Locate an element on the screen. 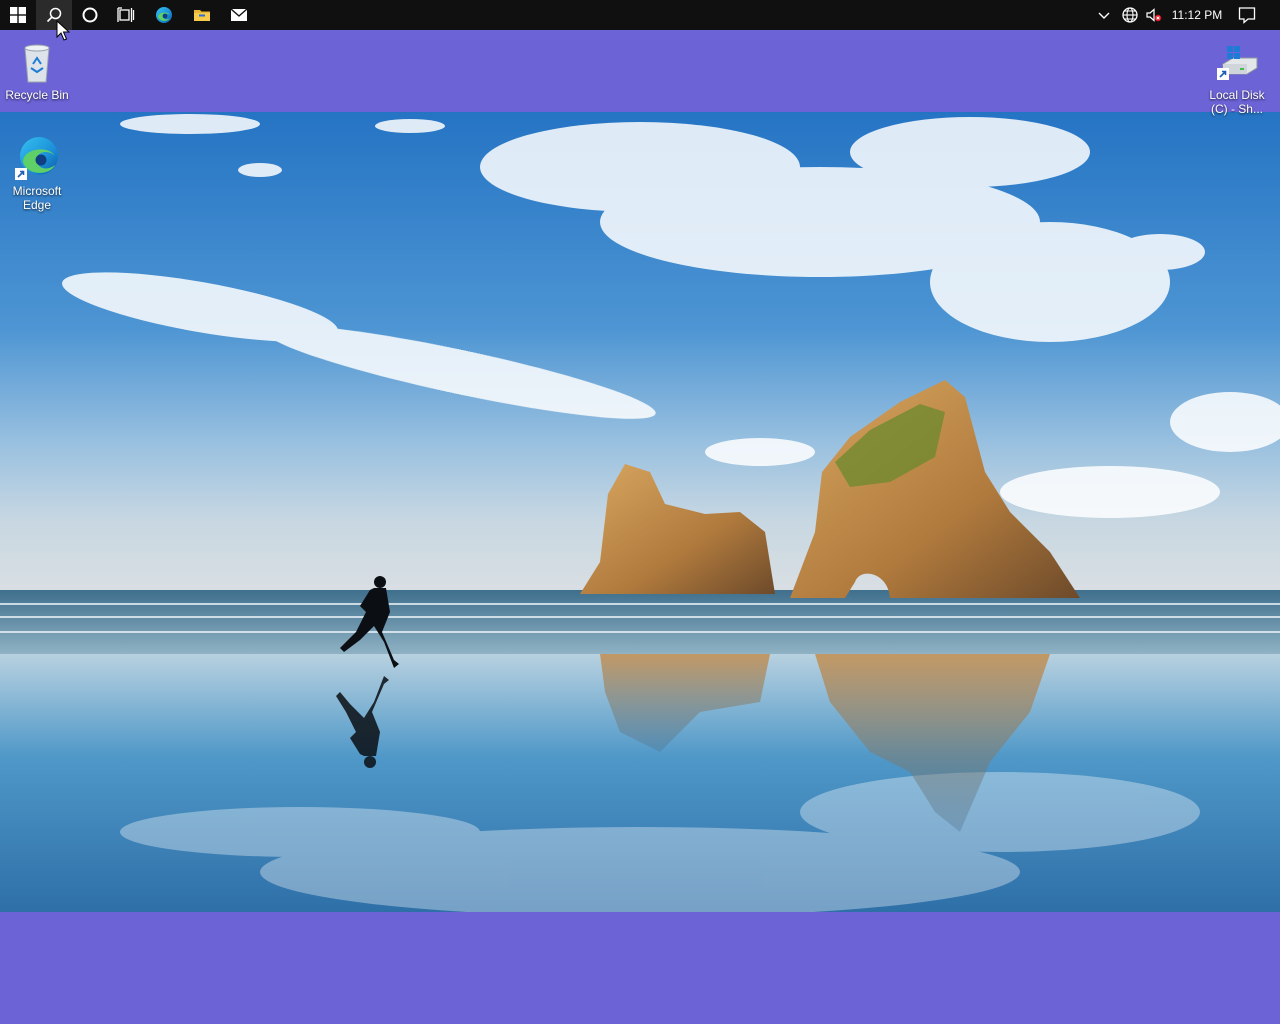  task-view-button is located at coordinates (126, 15).